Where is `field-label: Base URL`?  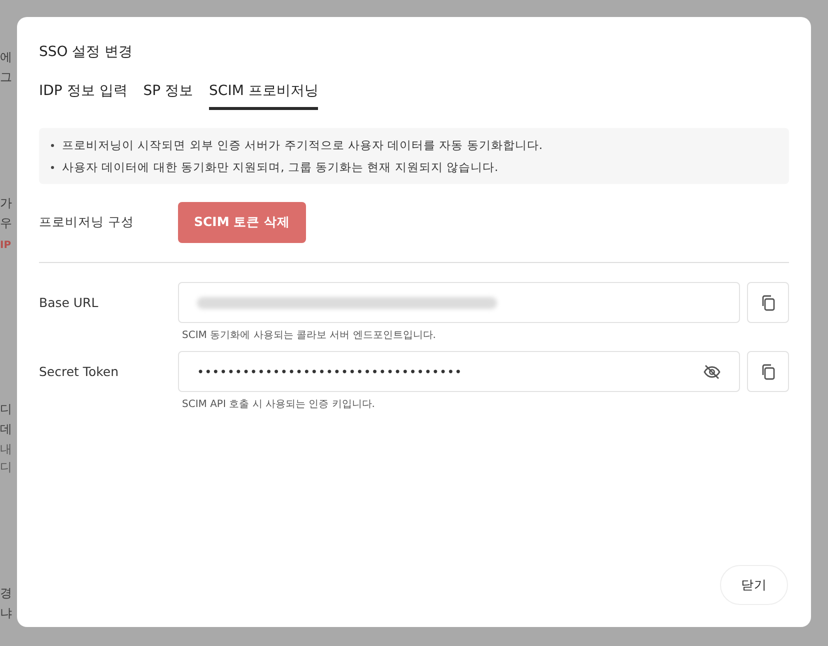 field-label: Base URL is located at coordinates (69, 302).